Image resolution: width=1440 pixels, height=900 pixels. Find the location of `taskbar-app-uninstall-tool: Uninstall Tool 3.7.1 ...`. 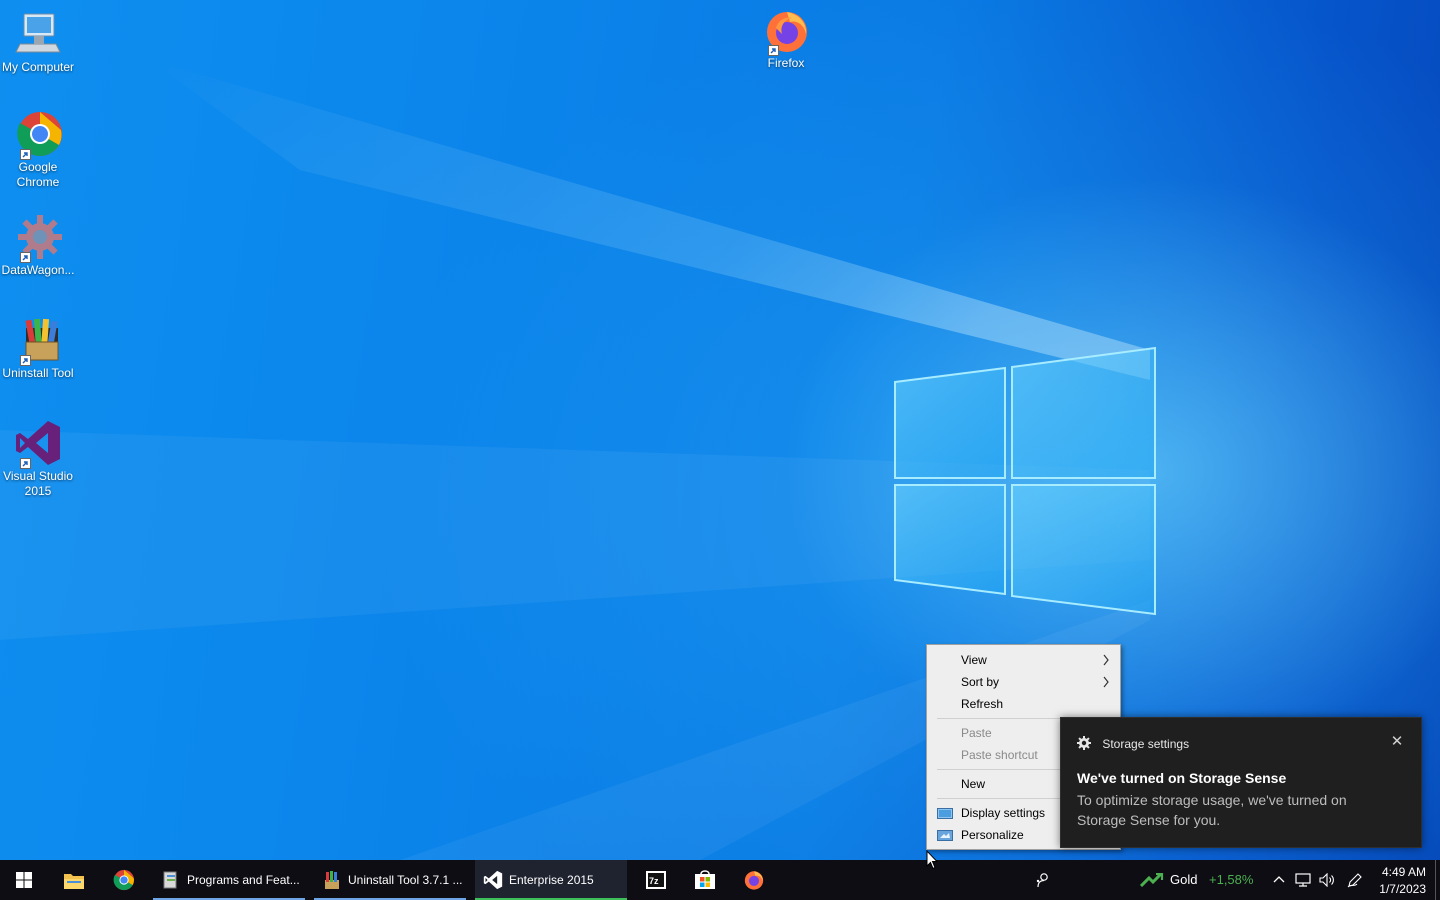

taskbar-app-uninstall-tool: Uninstall Tool 3.7.1 ... is located at coordinates (390, 880).